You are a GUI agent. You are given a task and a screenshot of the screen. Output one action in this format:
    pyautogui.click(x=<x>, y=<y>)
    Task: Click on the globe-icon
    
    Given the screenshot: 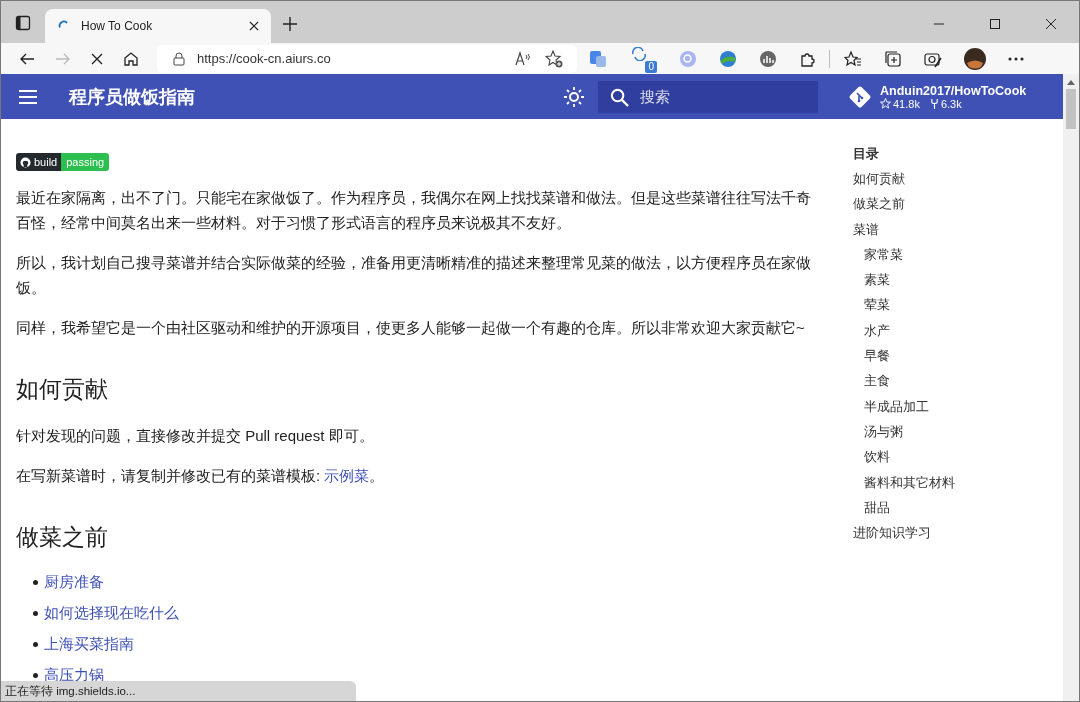 What is the action you would take?
    pyautogui.click(x=728, y=58)
    